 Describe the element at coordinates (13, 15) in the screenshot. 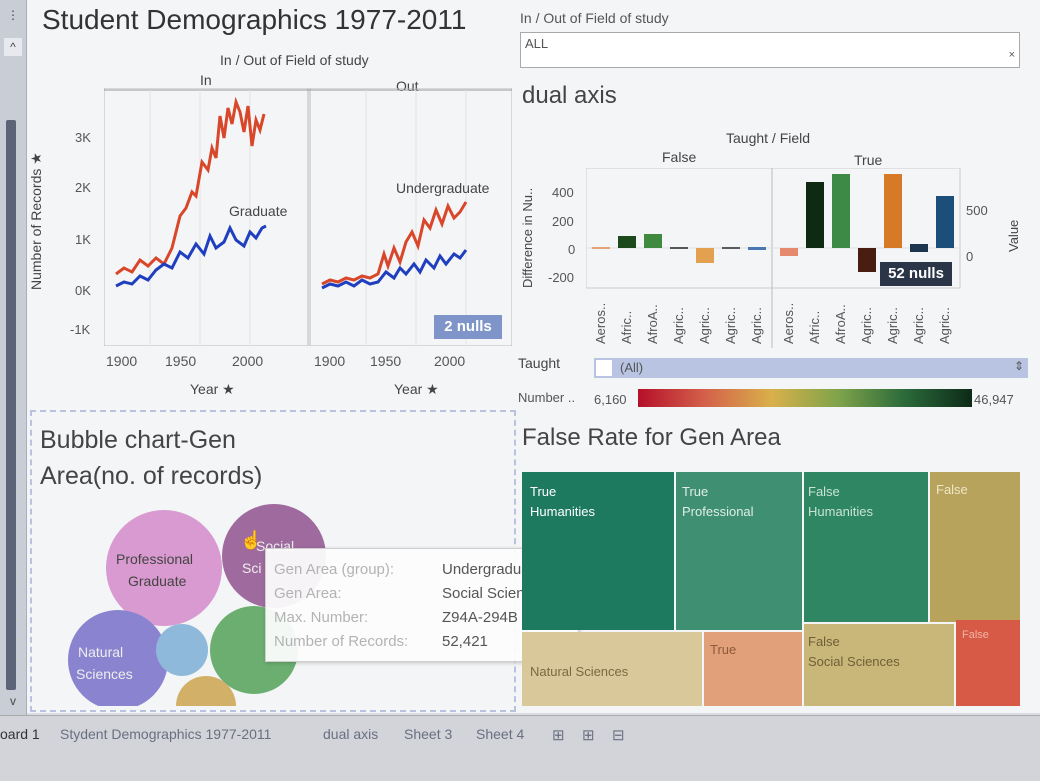

I see `menu-dots-icon: ⋮` at that location.